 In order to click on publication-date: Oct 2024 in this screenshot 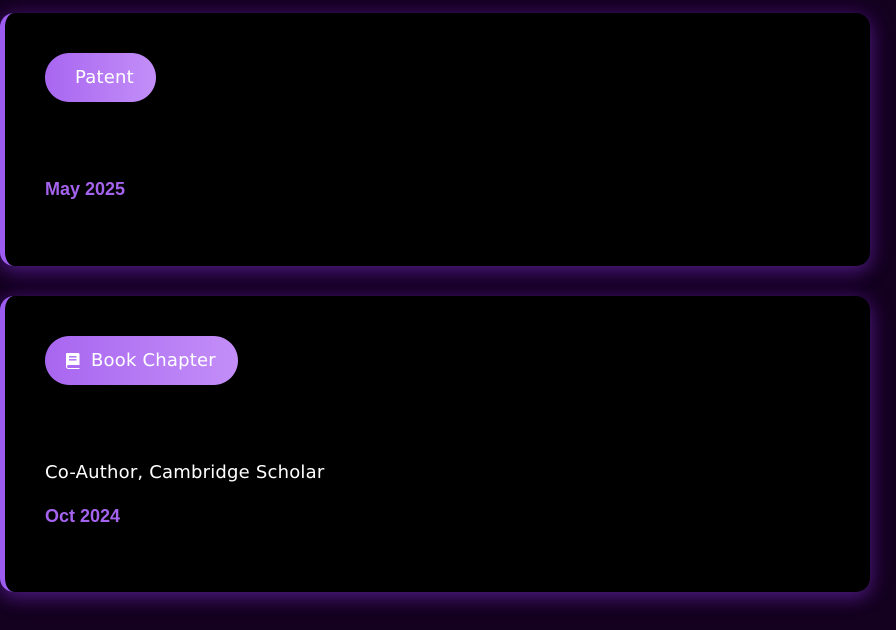, I will do `click(83, 516)`.